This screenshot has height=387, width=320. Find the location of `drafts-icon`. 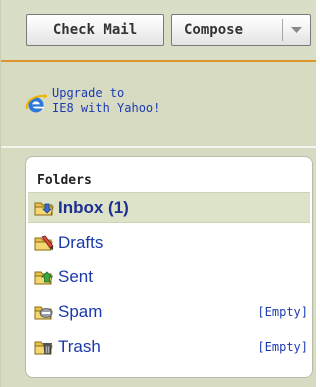

drafts-icon is located at coordinates (44, 243).